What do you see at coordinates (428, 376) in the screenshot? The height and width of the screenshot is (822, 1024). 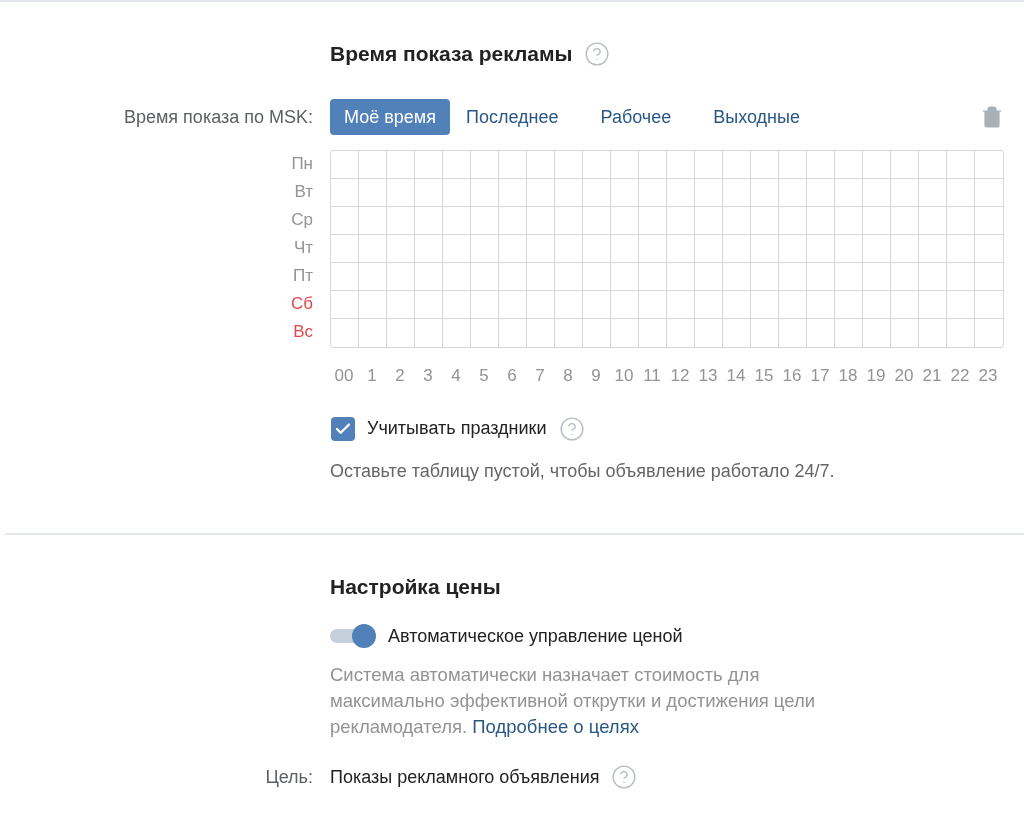 I see `hour-label: 3` at bounding box center [428, 376].